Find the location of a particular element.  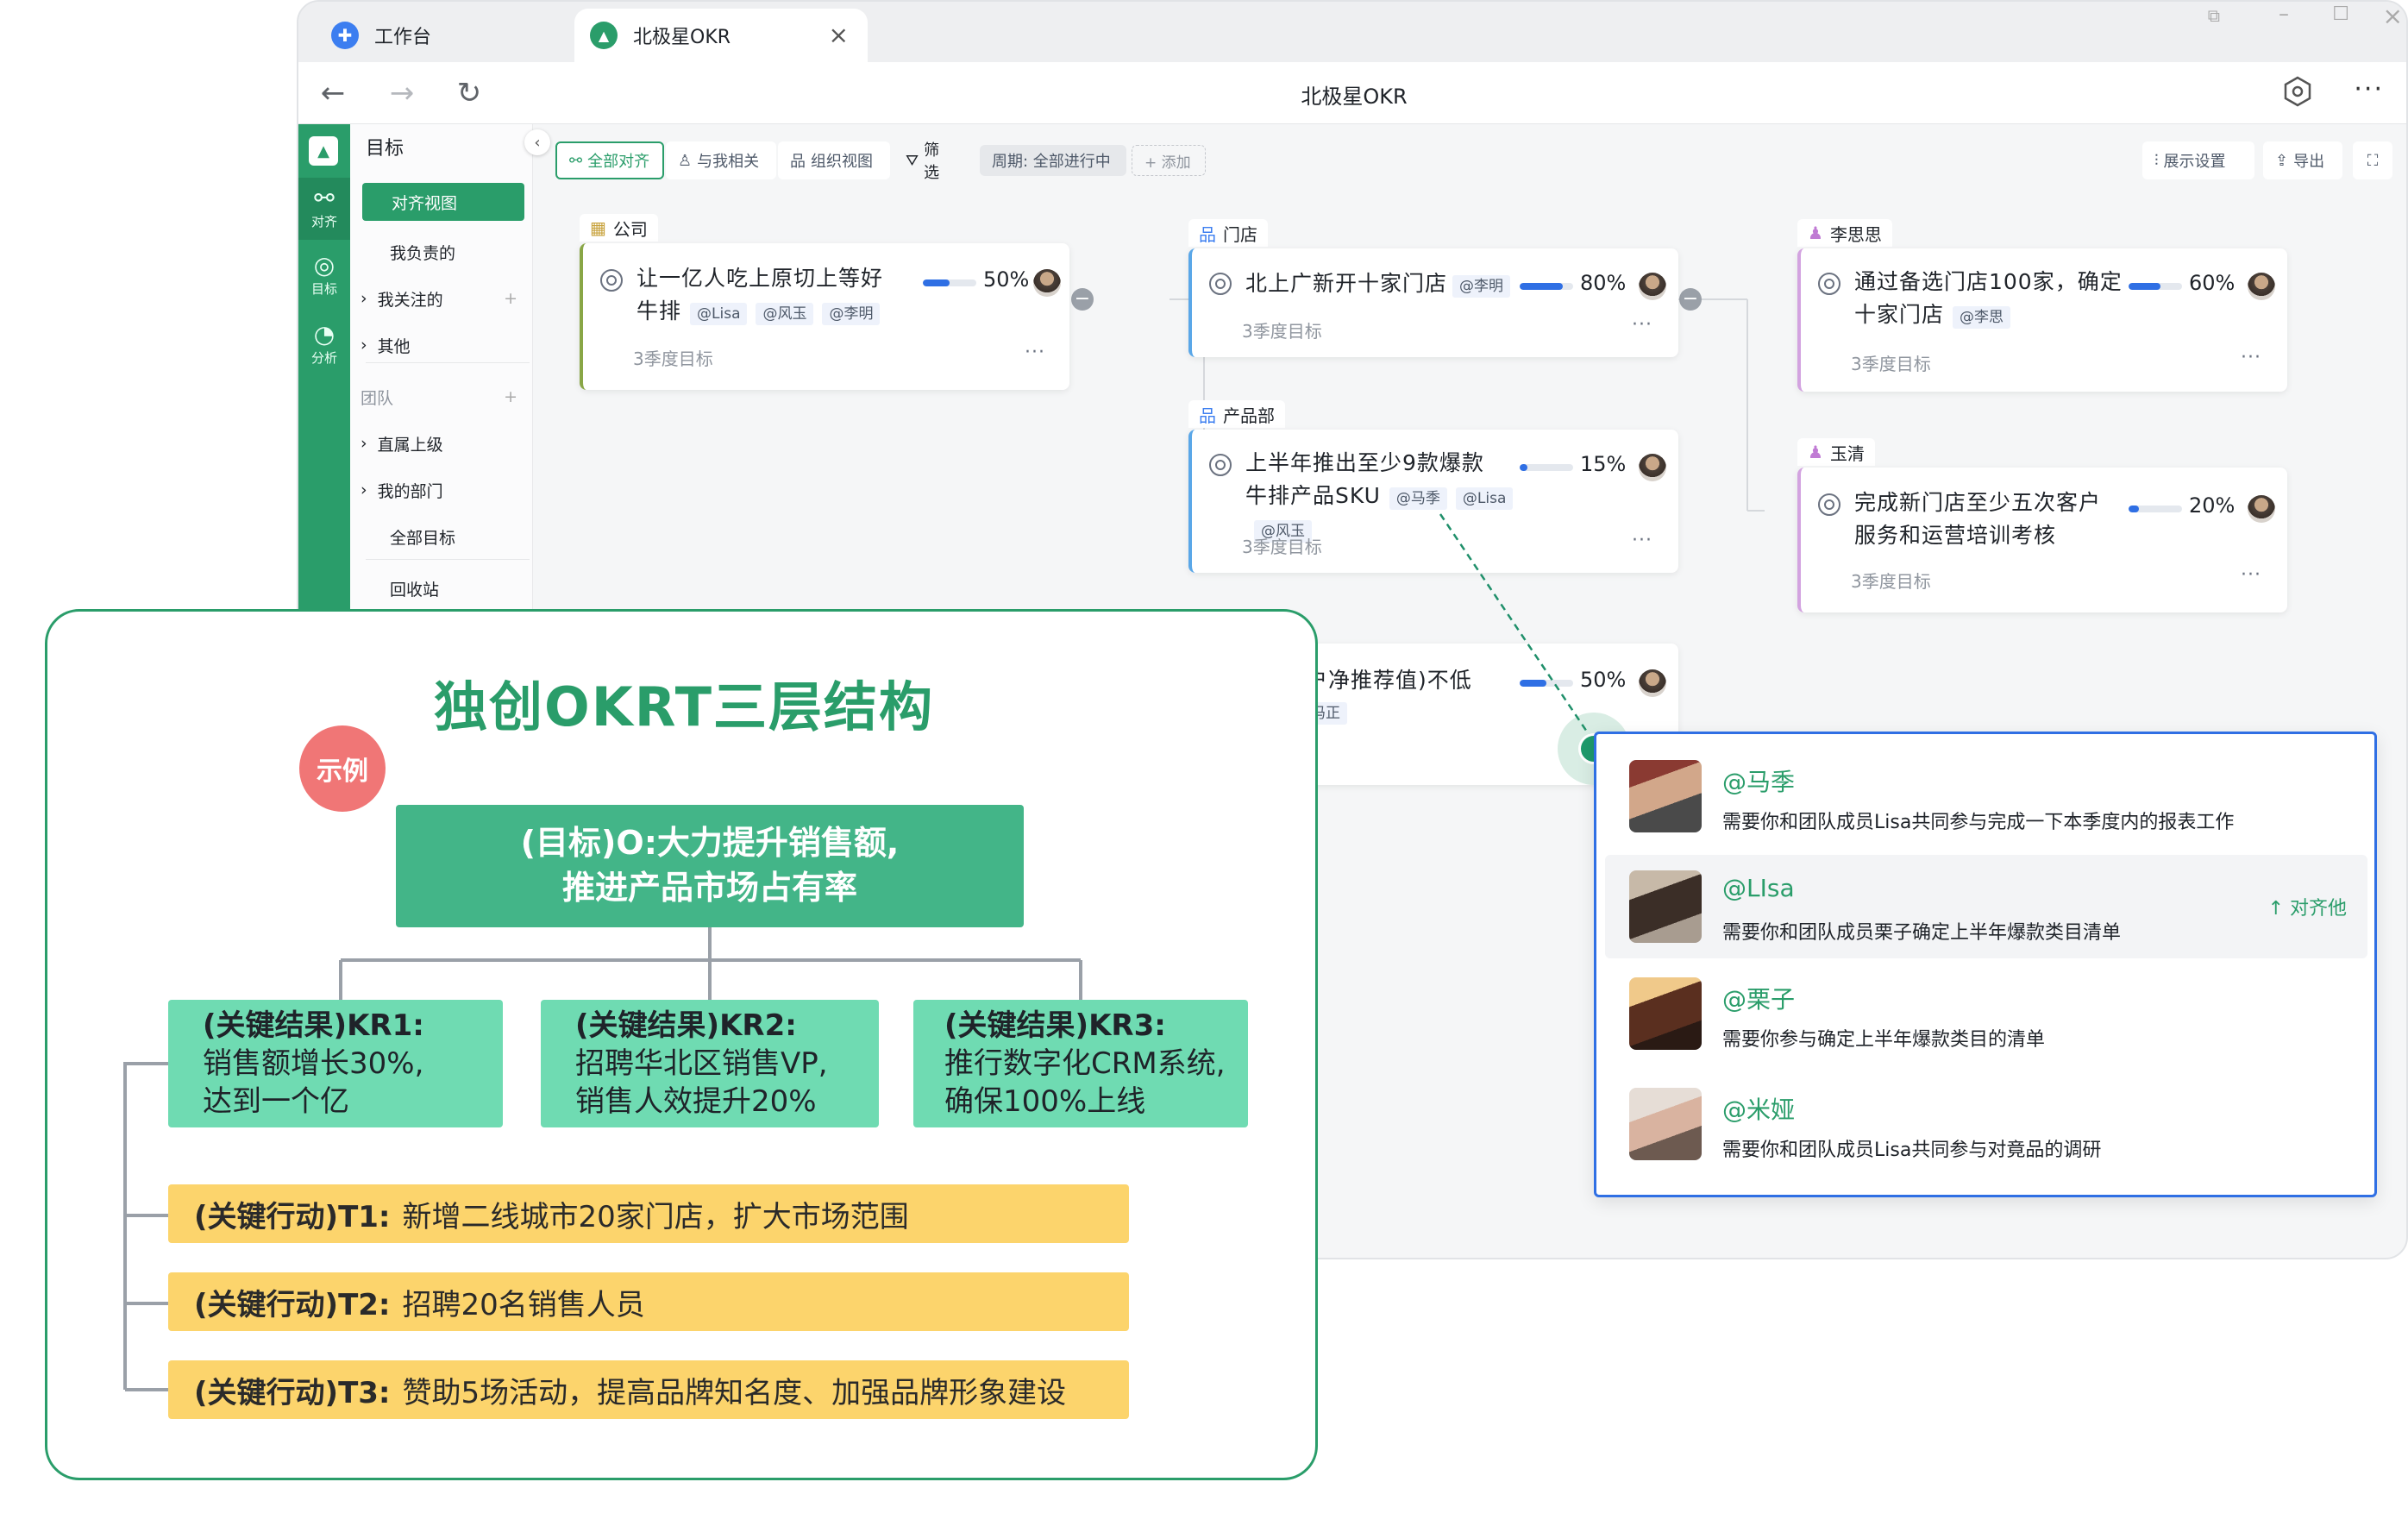

task-box: (关键行动)T1: 新增二线城市20家门店，扩大市场范围 is located at coordinates (648, 1213).